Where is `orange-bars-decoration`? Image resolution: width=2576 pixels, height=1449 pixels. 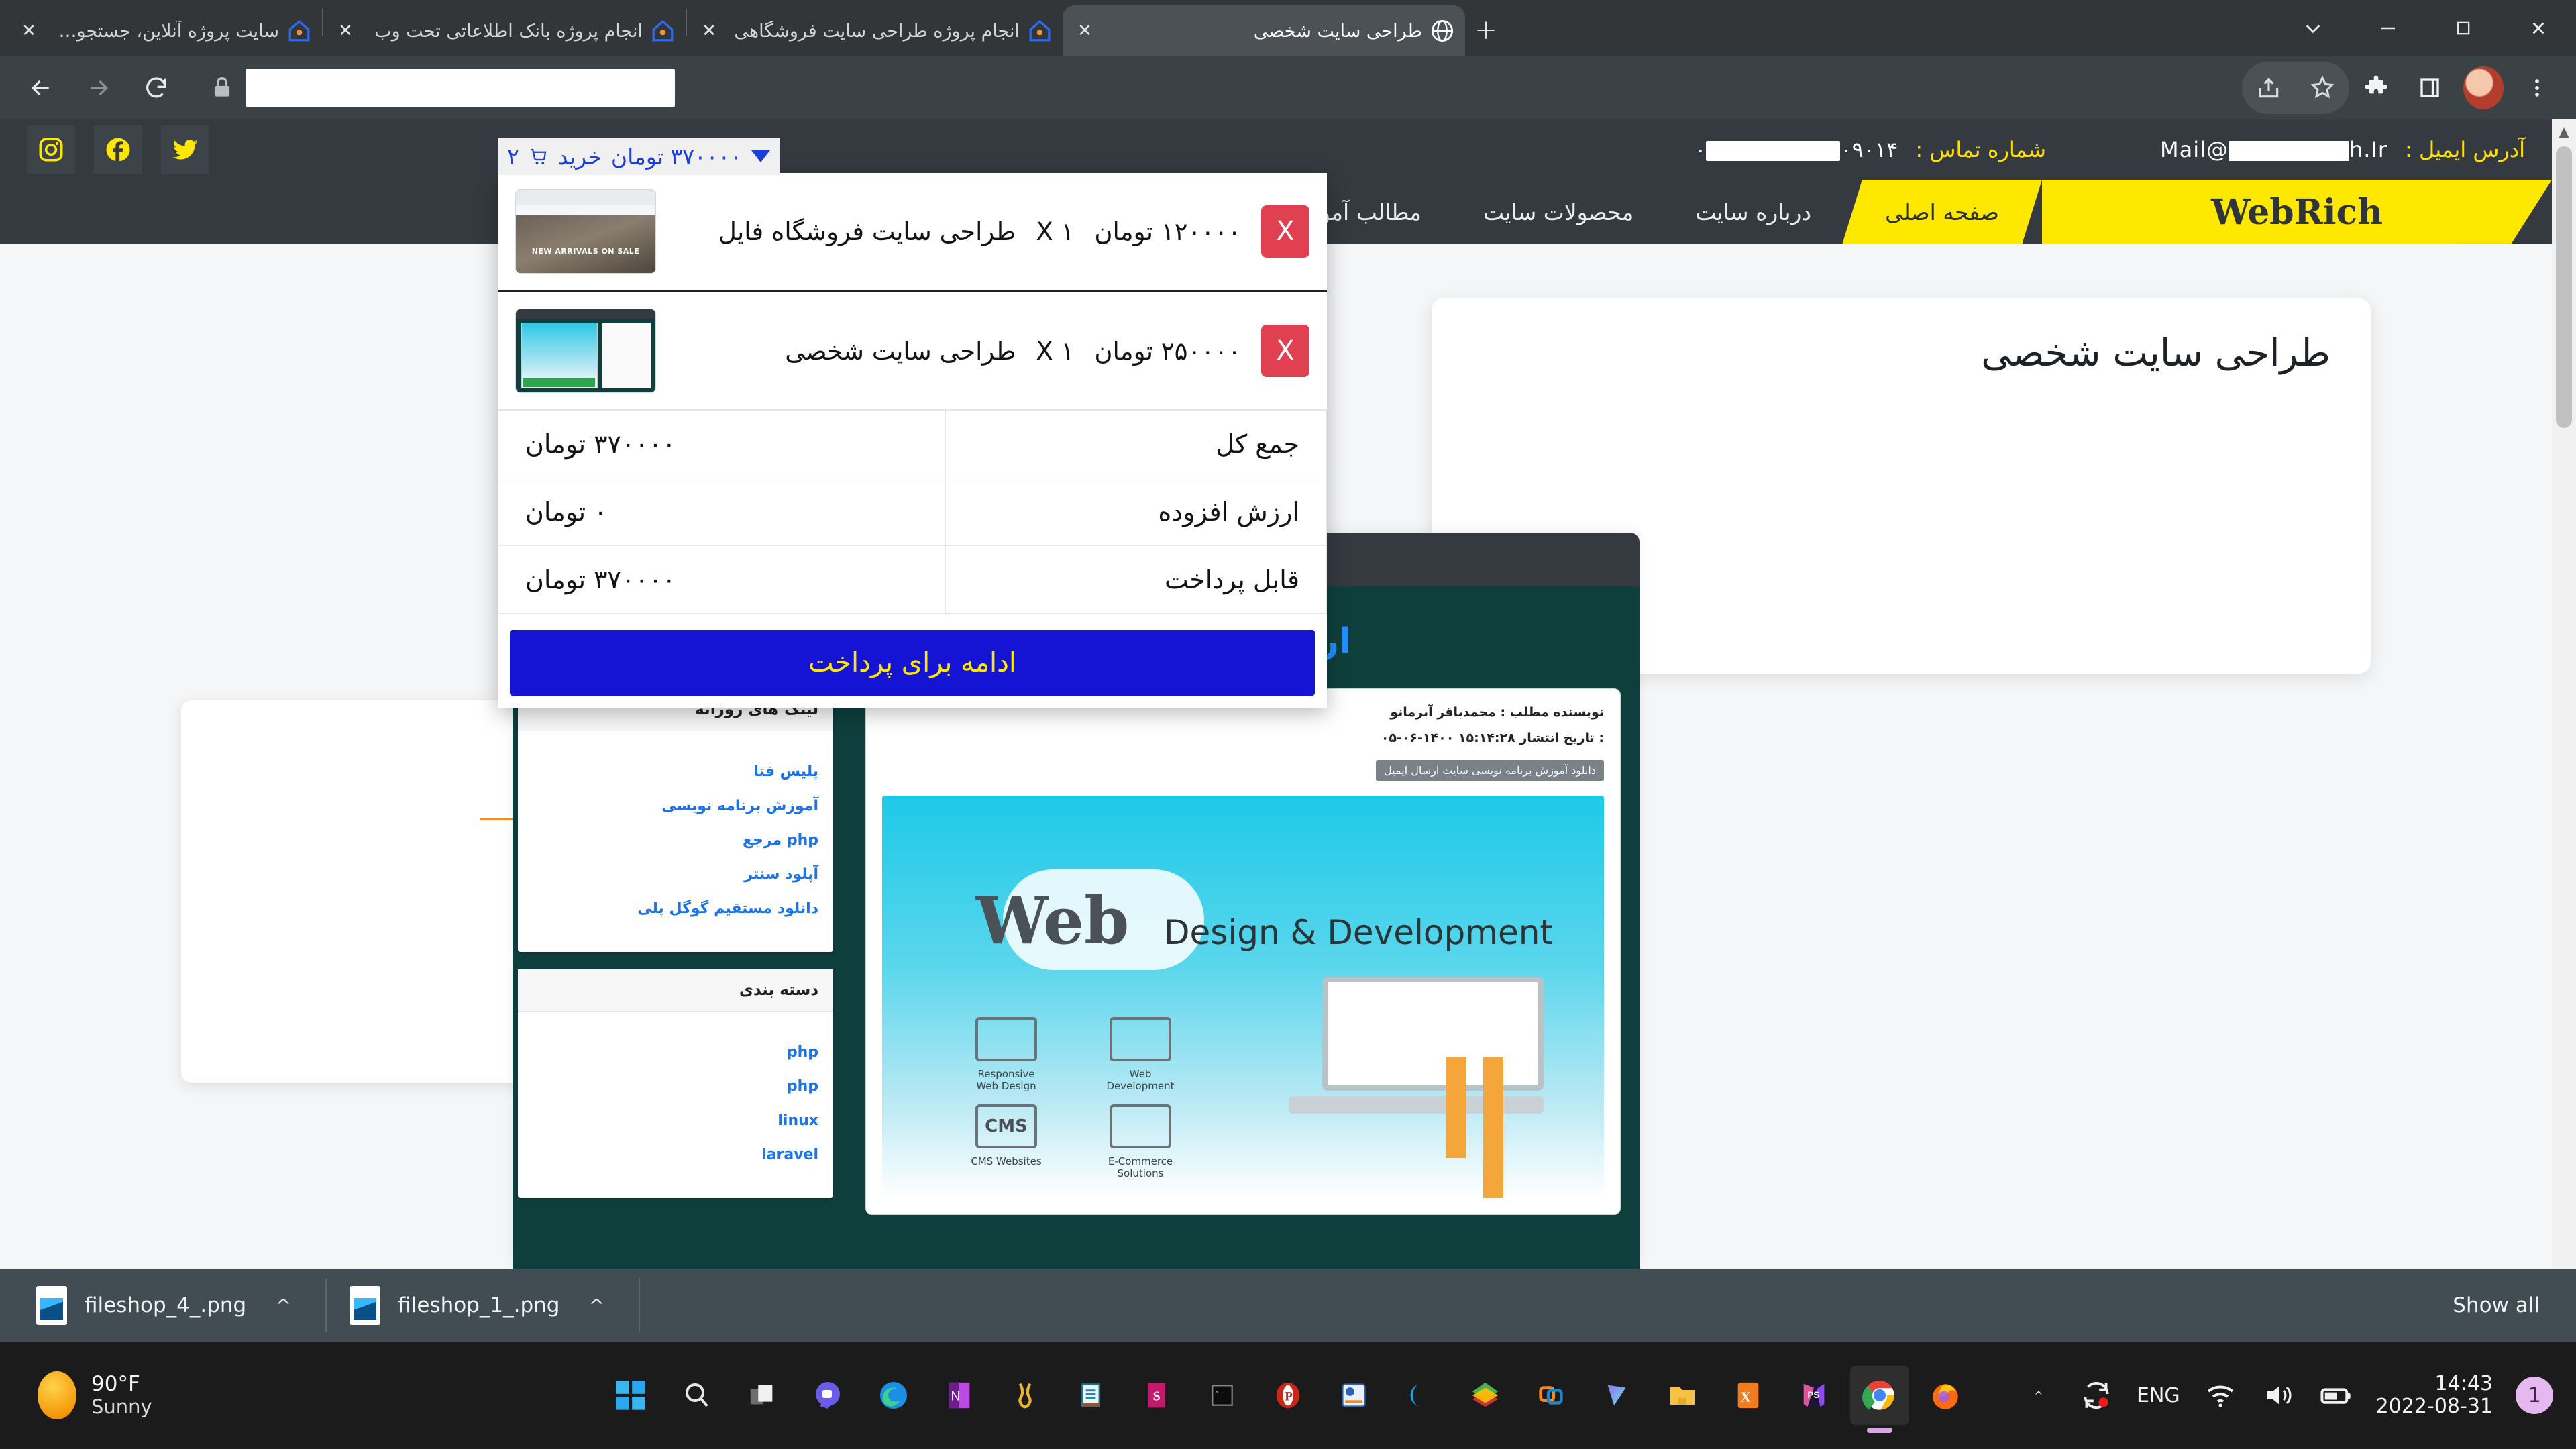 orange-bars-decoration is located at coordinates (1474, 1127).